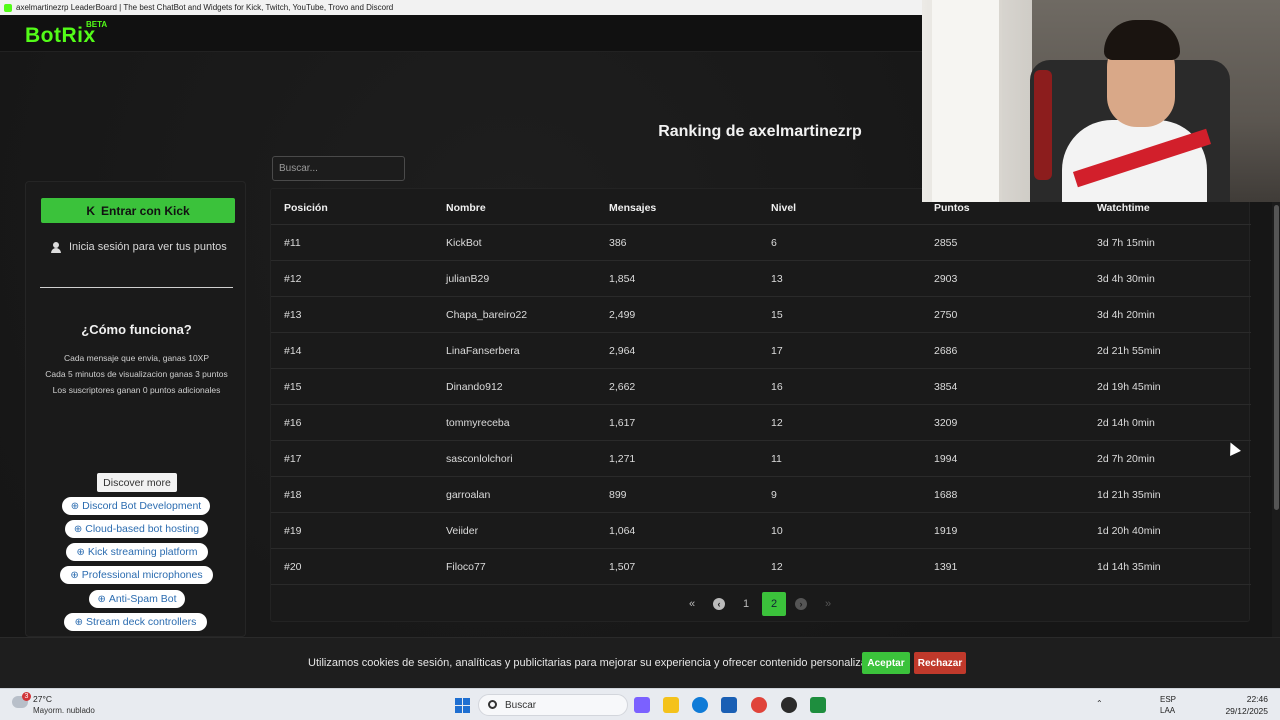 This screenshot has height=720, width=1280. Describe the element at coordinates (940, 663) in the screenshot. I see `reject-cookies-button: Rechazar` at that location.